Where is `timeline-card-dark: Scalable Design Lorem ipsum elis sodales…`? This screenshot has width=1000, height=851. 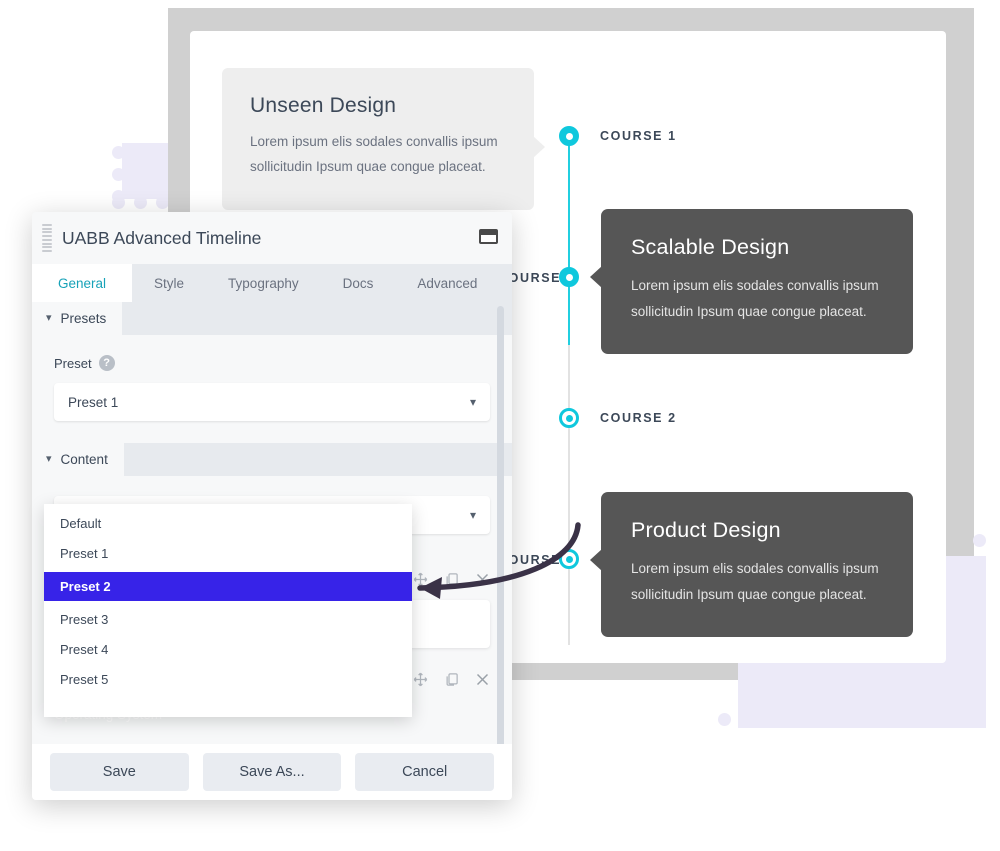 timeline-card-dark: Scalable Design Lorem ipsum elis sodales… is located at coordinates (751, 282).